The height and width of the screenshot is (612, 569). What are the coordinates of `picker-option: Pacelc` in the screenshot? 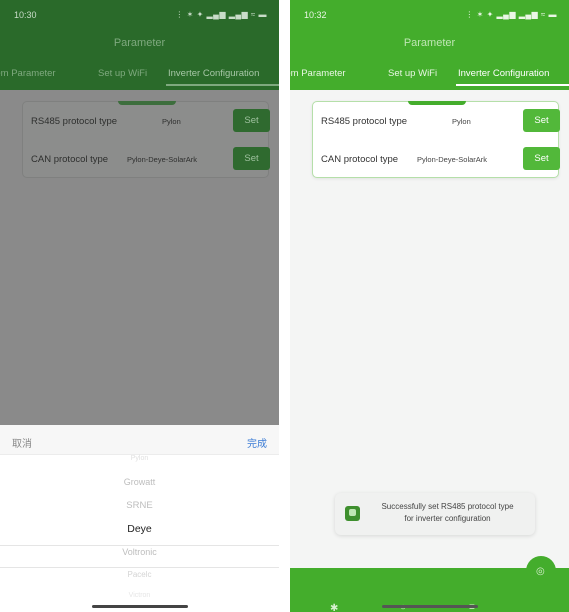 It's located at (139, 574).